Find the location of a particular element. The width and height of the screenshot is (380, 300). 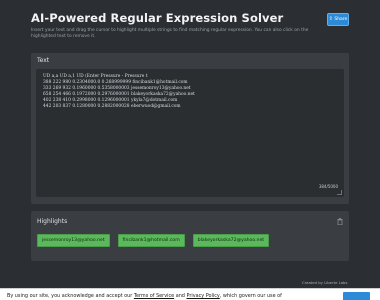

cookie-and: and is located at coordinates (180, 296).